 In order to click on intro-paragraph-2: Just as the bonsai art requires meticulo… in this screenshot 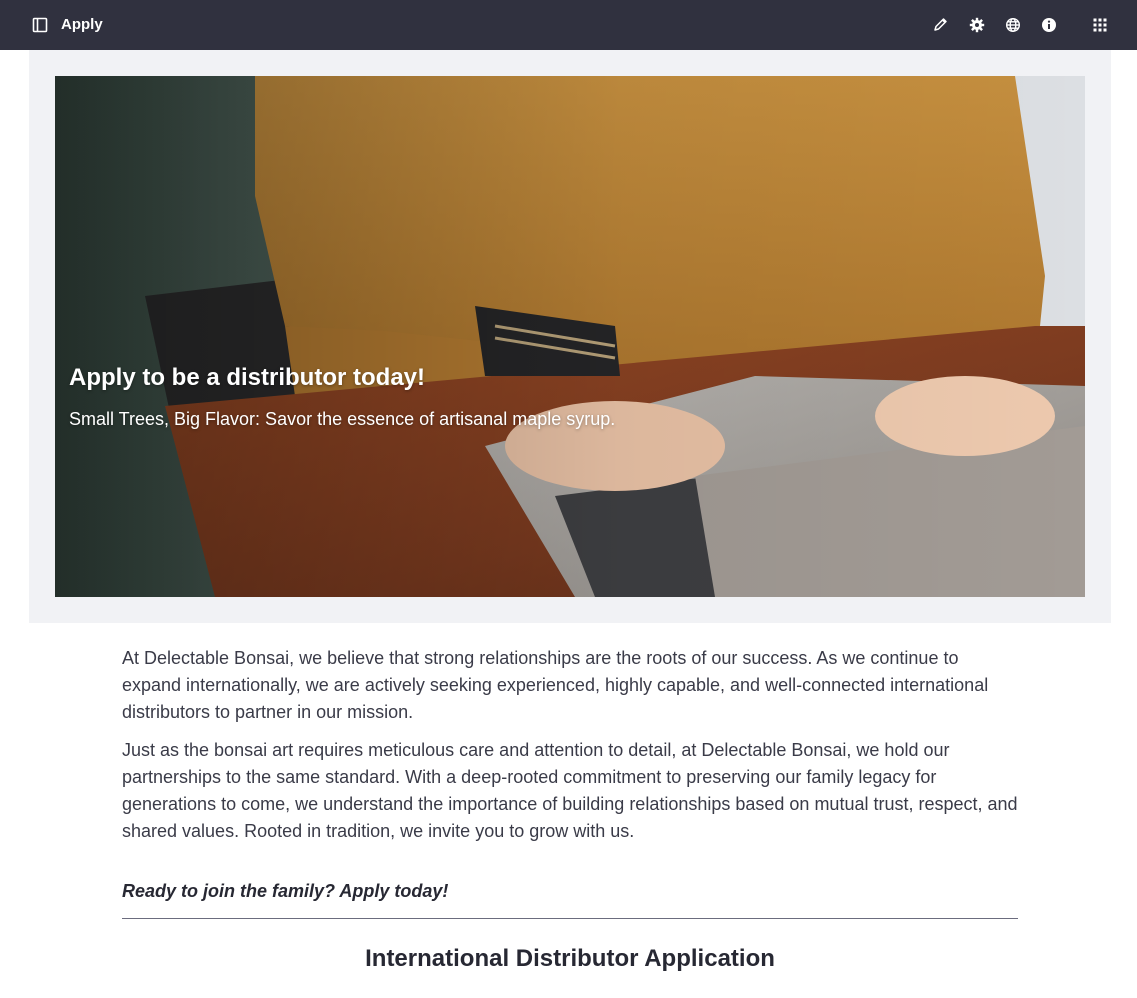, I will do `click(570, 790)`.